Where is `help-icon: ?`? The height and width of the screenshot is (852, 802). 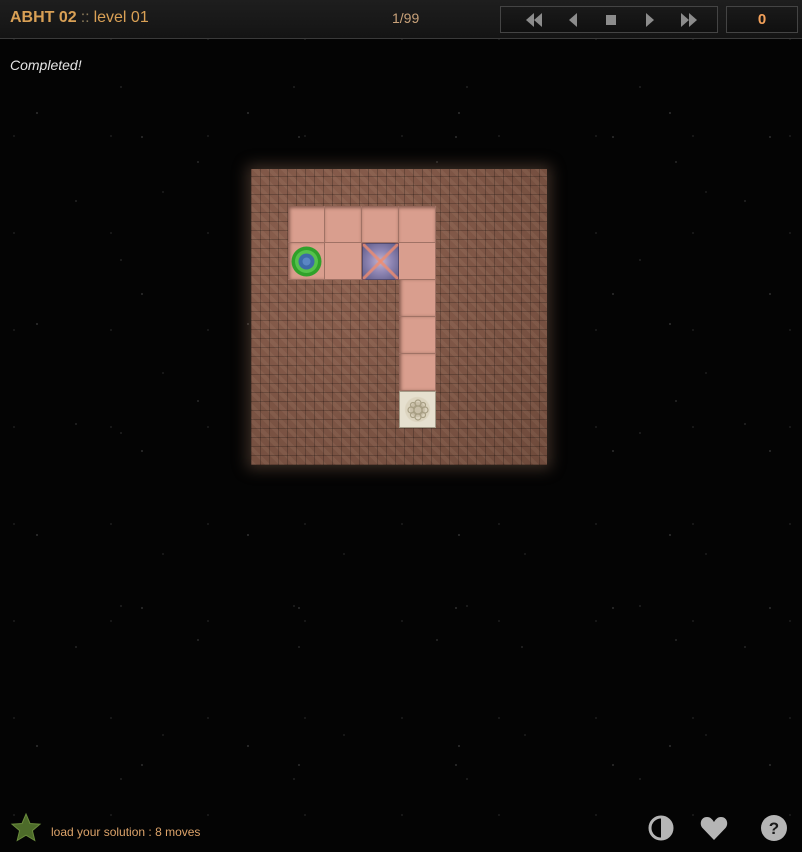 help-icon: ? is located at coordinates (774, 828).